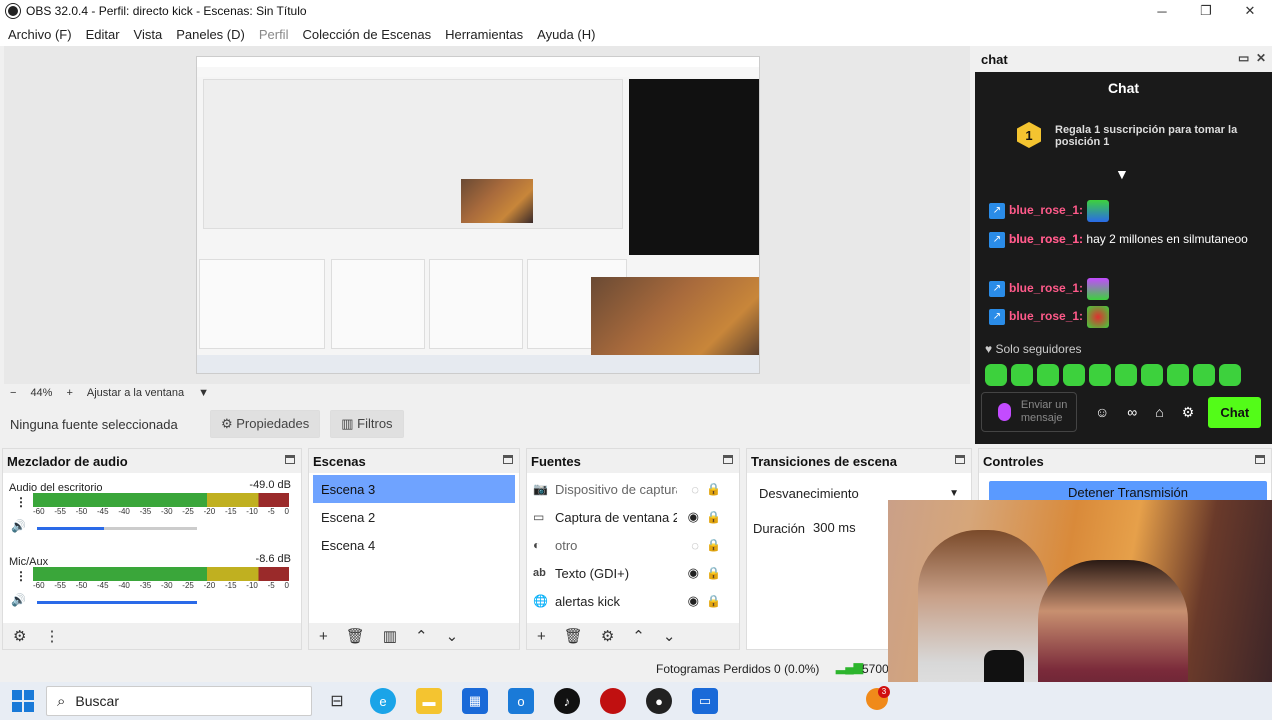 The width and height of the screenshot is (1272, 720). I want to click on emoji-icon: ☺, so click(1102, 412).